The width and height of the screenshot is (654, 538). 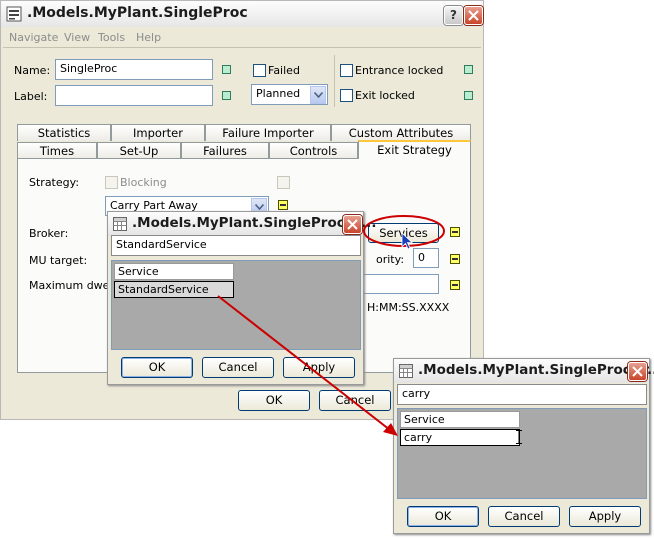 What do you see at coordinates (524, 516) in the screenshot?
I see `filtered-dialog-cancel-button: Cancel` at bounding box center [524, 516].